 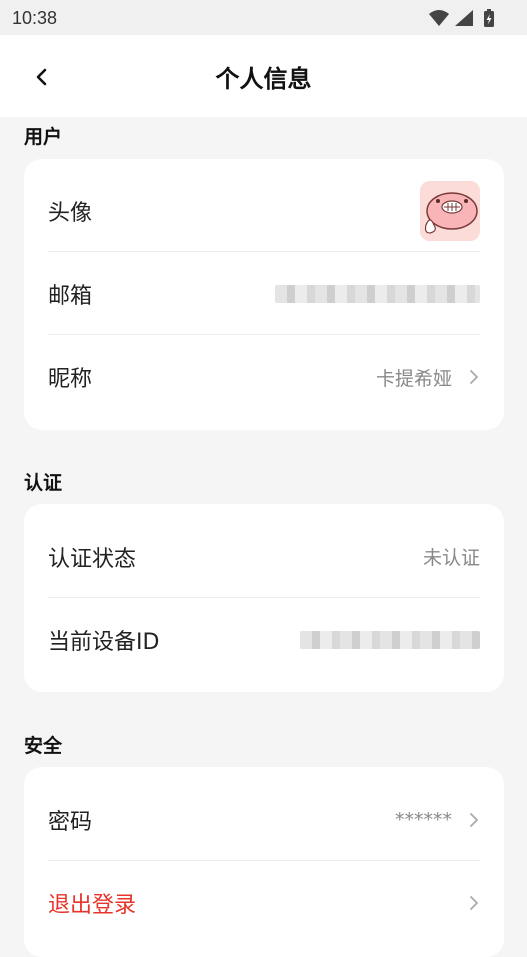 What do you see at coordinates (264, 211) in the screenshot?
I see `avatar-row: 头像` at bounding box center [264, 211].